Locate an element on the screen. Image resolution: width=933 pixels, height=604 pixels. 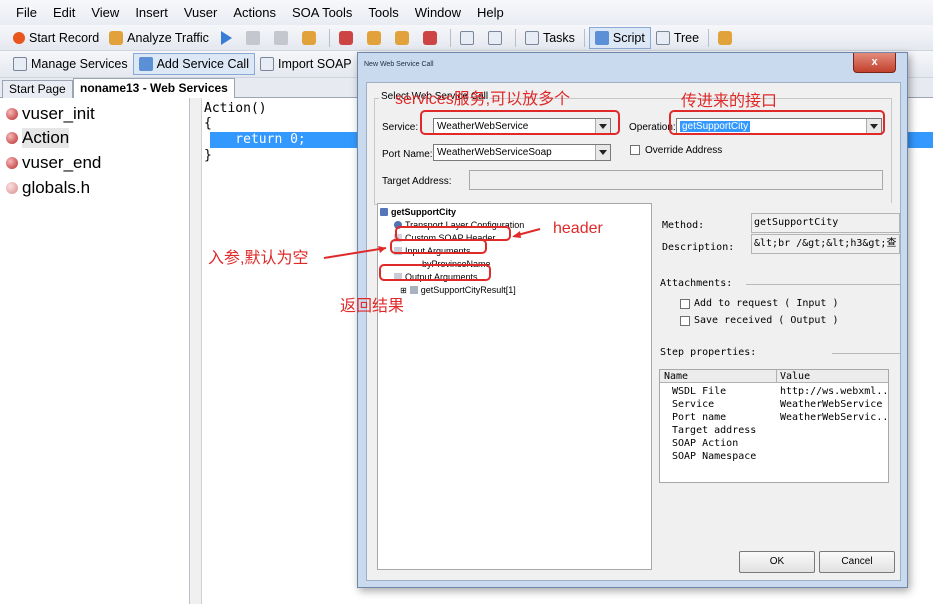
tree-item-vuser-end: vuser_end is located at coordinates (53, 163).